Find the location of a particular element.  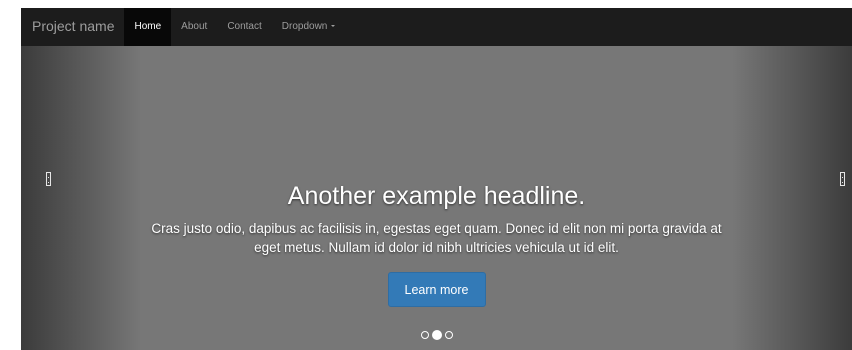

navbar-brand: Project name is located at coordinates (72, 27).